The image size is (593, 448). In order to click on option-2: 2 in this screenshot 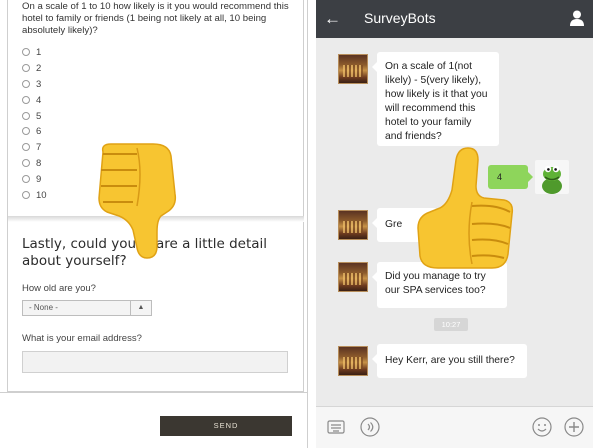, I will do `click(31, 68)`.